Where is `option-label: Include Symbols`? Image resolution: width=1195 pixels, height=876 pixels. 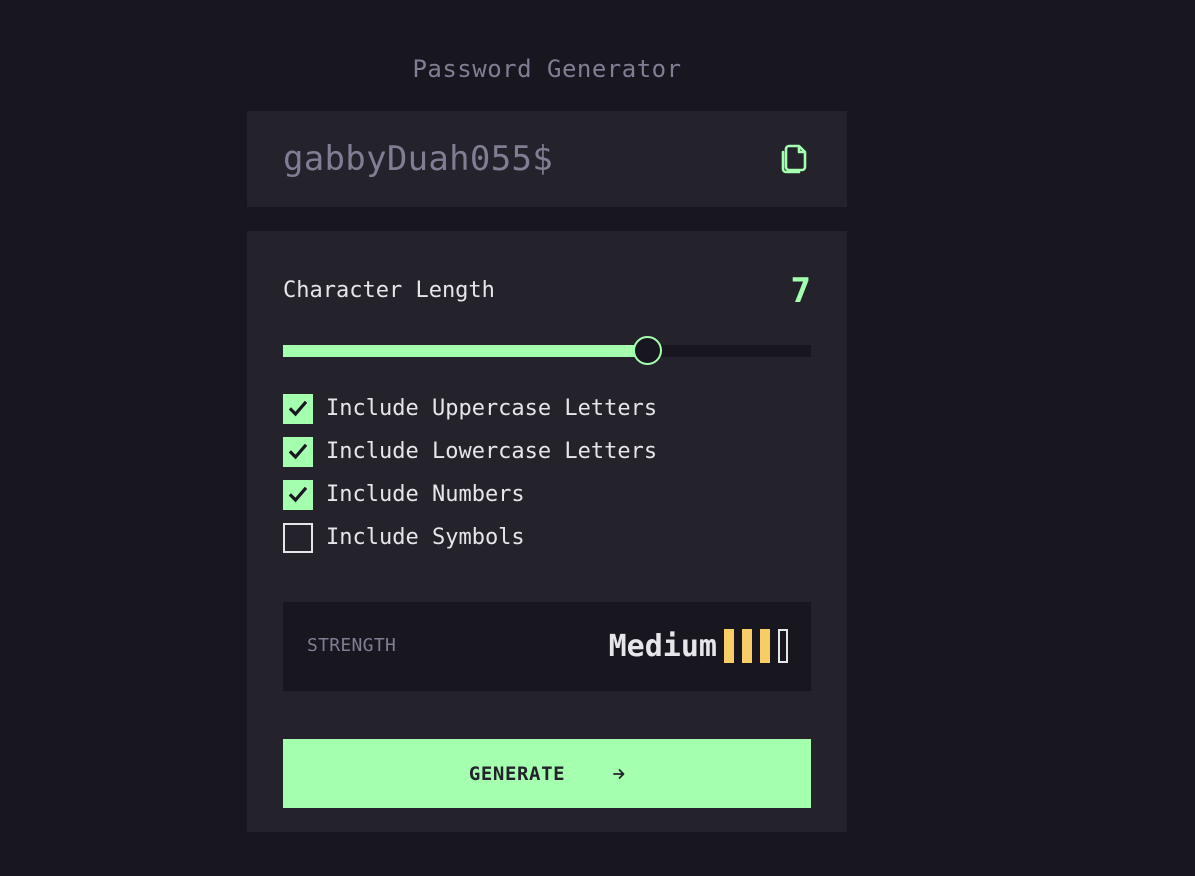
option-label: Include Symbols is located at coordinates (425, 537).